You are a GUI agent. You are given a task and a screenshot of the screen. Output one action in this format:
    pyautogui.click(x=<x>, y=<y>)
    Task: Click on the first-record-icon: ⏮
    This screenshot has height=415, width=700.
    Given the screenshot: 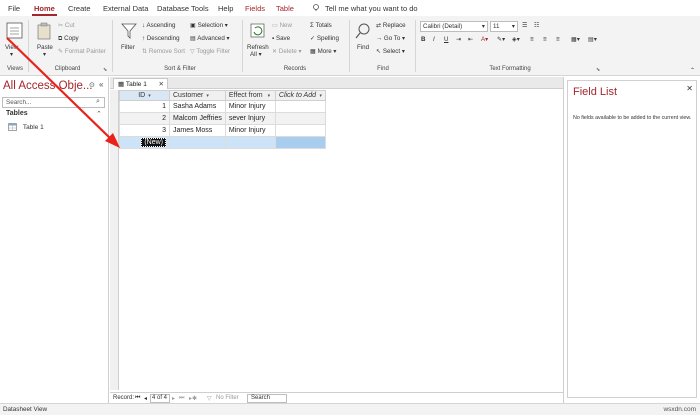 What is the action you would take?
    pyautogui.click(x=137, y=398)
    